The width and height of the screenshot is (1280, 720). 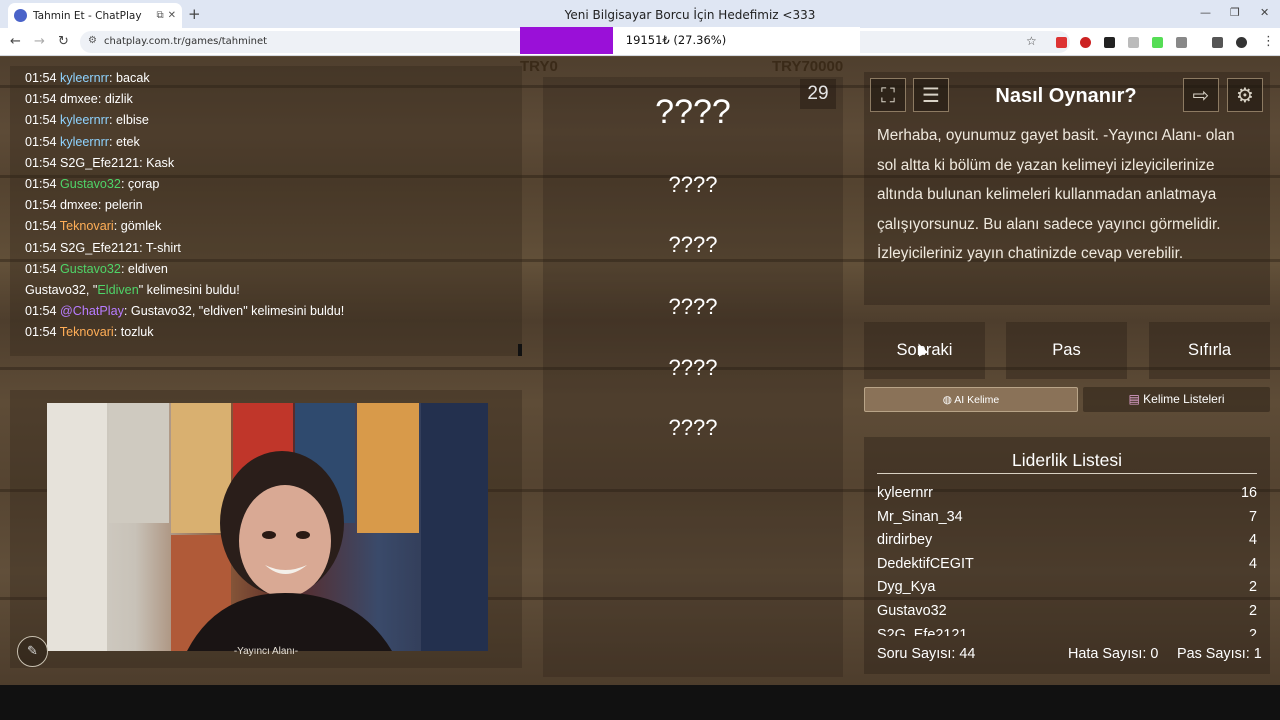 I want to click on leaderboard-row: dirdirbey 4, so click(x=1067, y=540).